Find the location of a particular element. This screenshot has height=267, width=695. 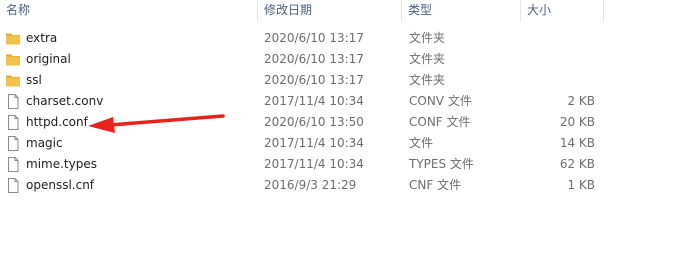

column-header-size: 大小 is located at coordinates (562, 11).